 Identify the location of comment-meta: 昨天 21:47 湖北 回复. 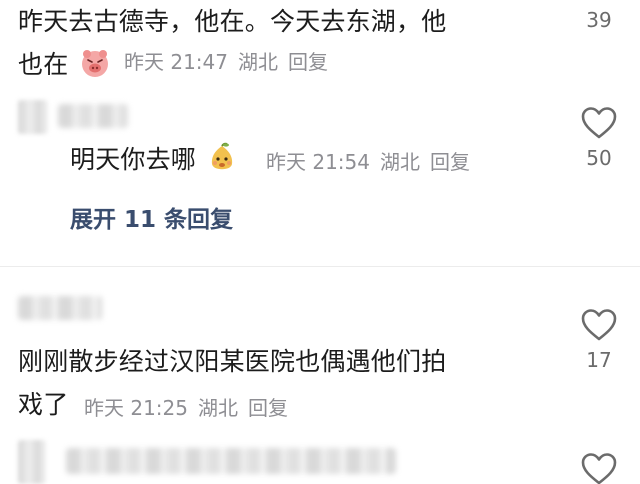
(231, 60).